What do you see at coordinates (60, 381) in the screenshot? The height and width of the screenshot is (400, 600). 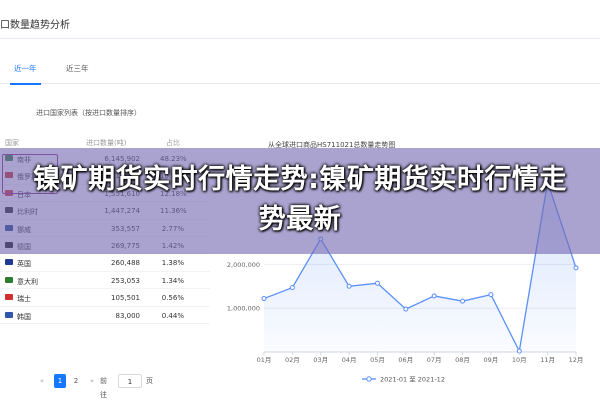 I see `page-1-button: 1` at bounding box center [60, 381].